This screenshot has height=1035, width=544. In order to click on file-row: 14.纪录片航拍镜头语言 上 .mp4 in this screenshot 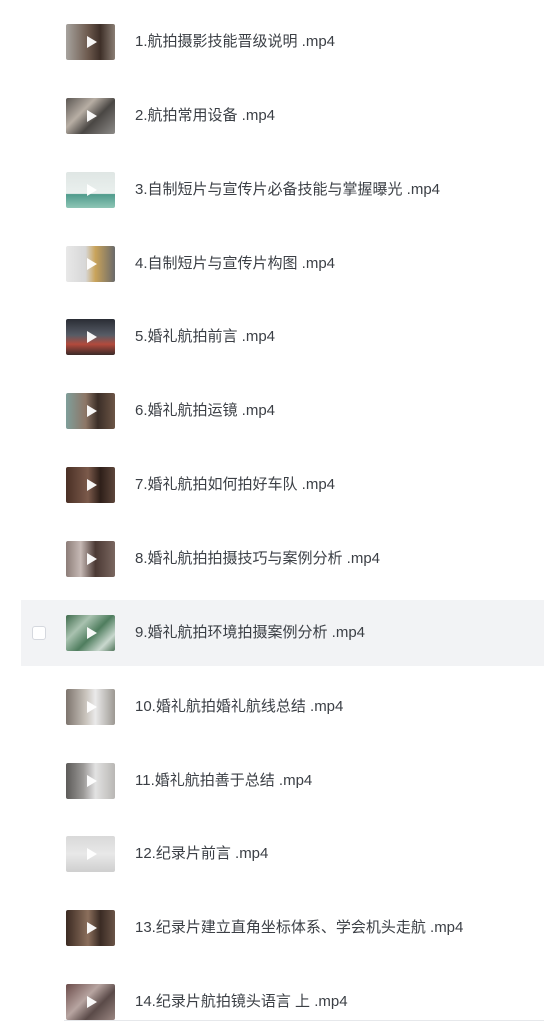, I will do `click(282, 1002)`.